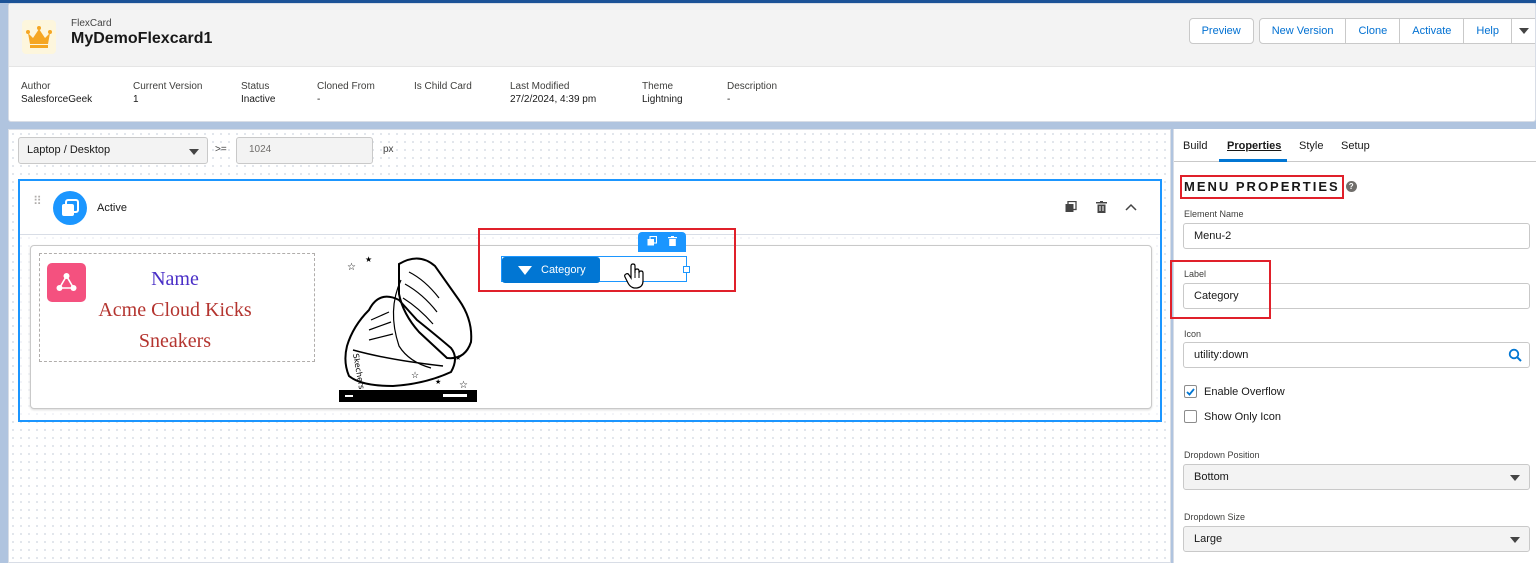  Describe the element at coordinates (346, 86) in the screenshot. I see `meta-label: Cloned From` at that location.